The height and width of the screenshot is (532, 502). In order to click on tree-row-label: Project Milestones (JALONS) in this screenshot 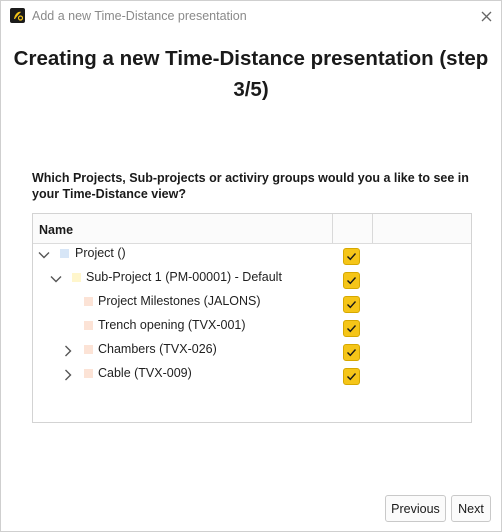, I will do `click(179, 301)`.